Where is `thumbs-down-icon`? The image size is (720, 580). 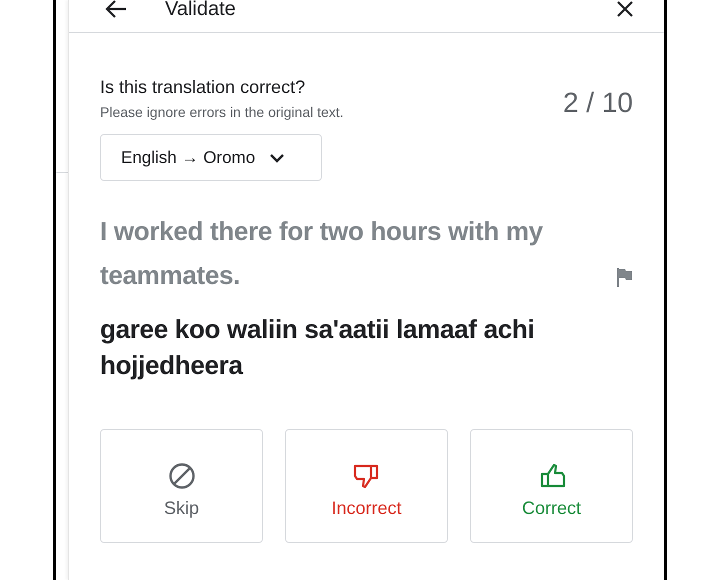
thumbs-down-icon is located at coordinates (366, 476).